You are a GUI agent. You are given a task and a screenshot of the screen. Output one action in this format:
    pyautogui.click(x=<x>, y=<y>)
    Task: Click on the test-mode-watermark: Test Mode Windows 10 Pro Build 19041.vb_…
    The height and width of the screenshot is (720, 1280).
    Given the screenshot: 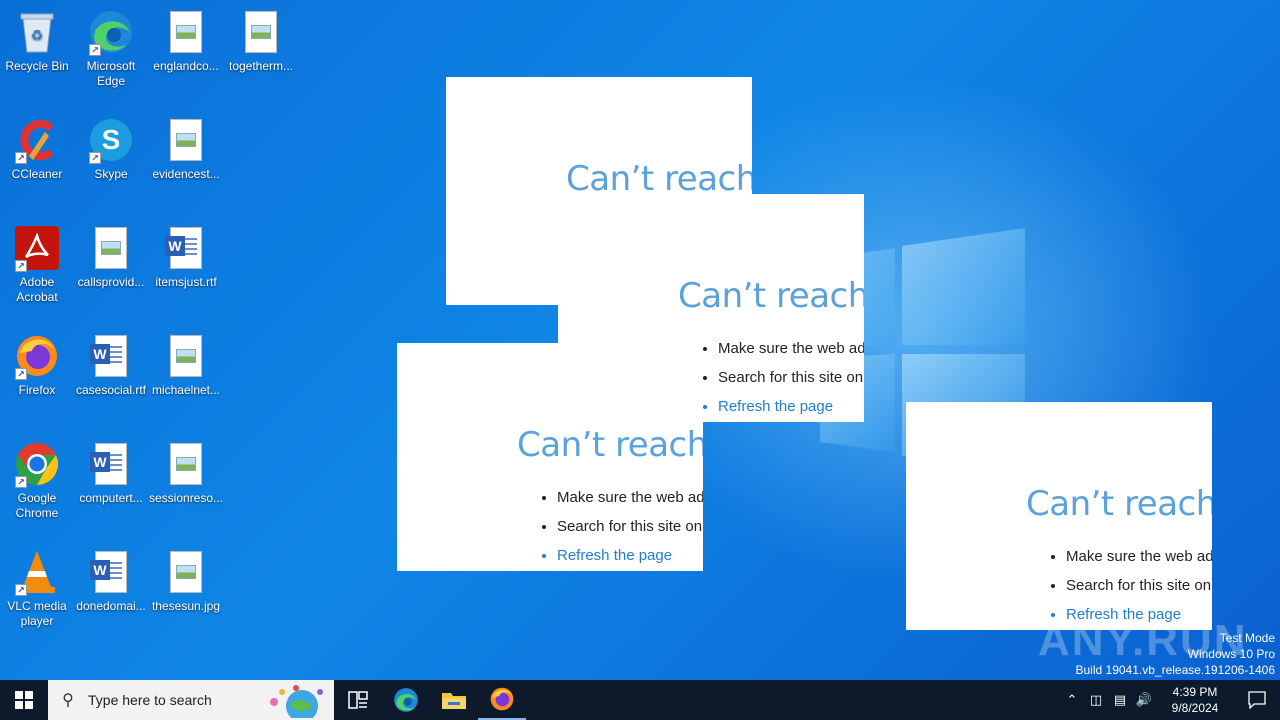 What is the action you would take?
    pyautogui.click(x=1176, y=654)
    